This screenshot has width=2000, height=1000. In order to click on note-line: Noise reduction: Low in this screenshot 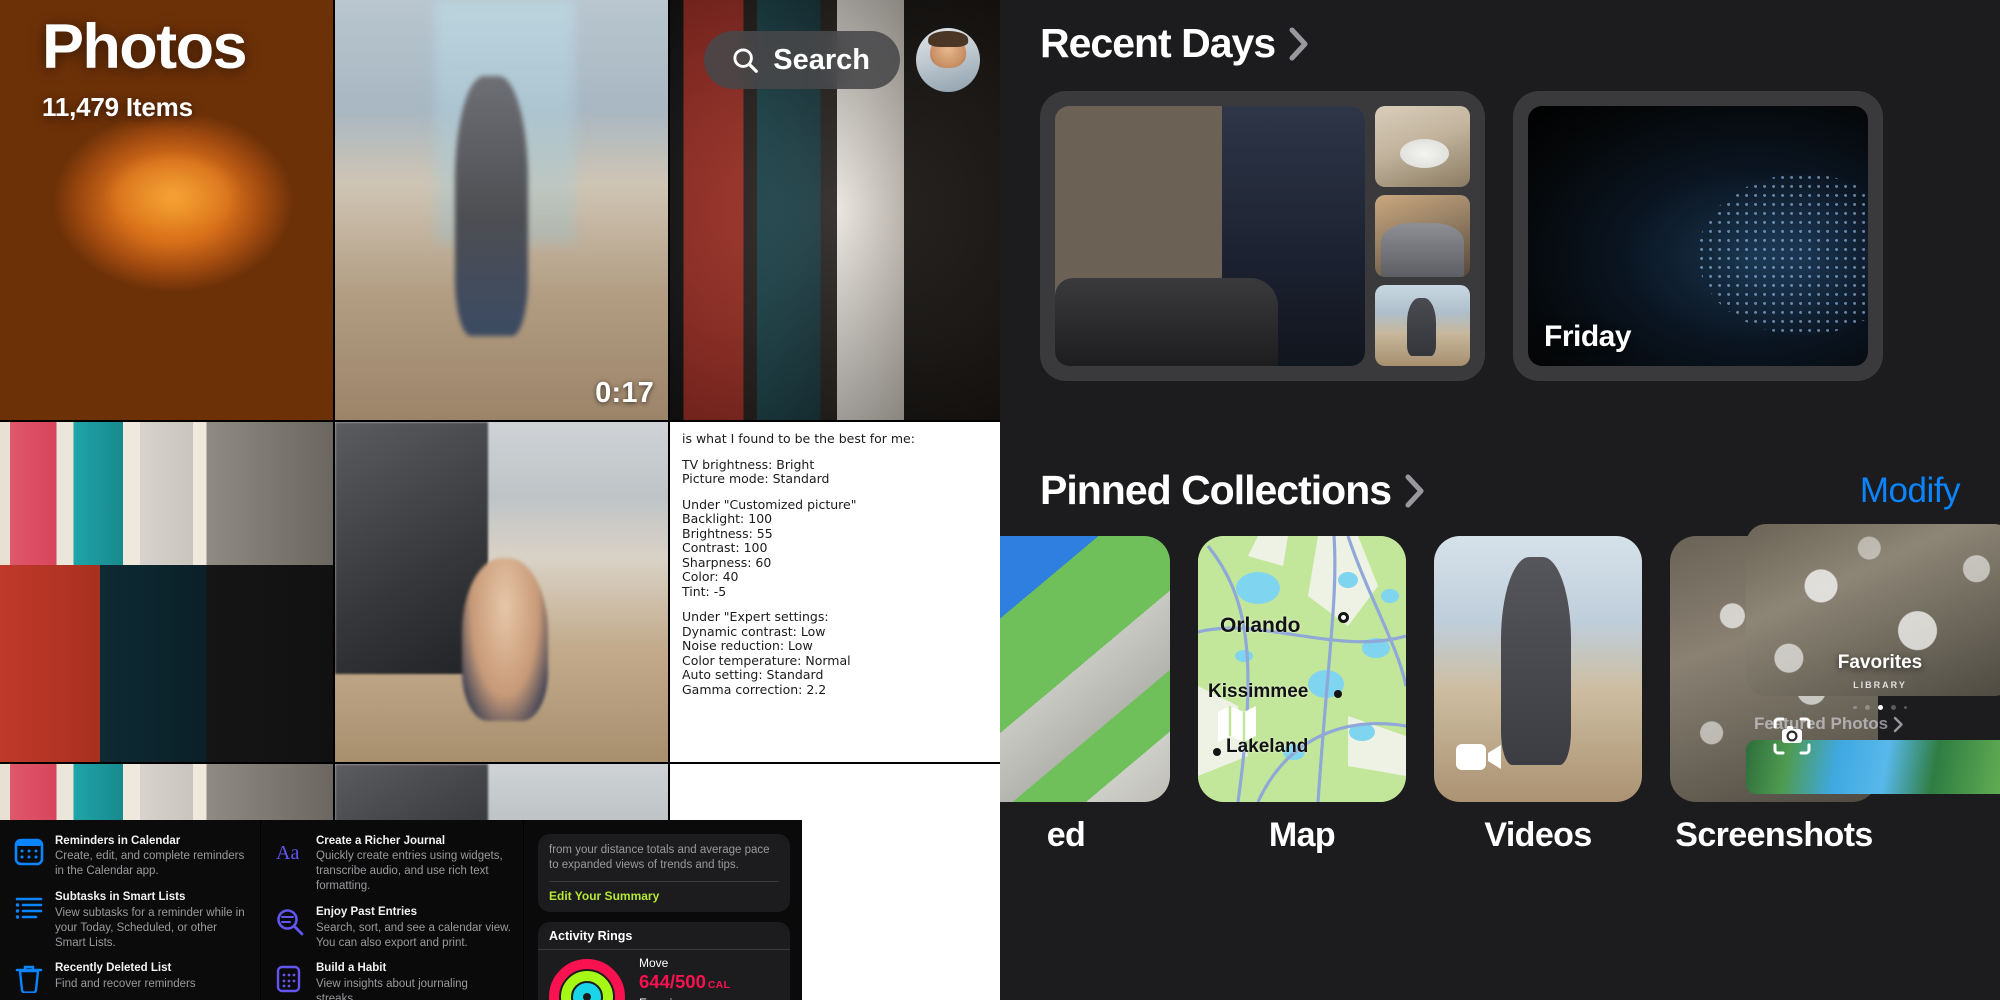, I will do `click(747, 645)`.